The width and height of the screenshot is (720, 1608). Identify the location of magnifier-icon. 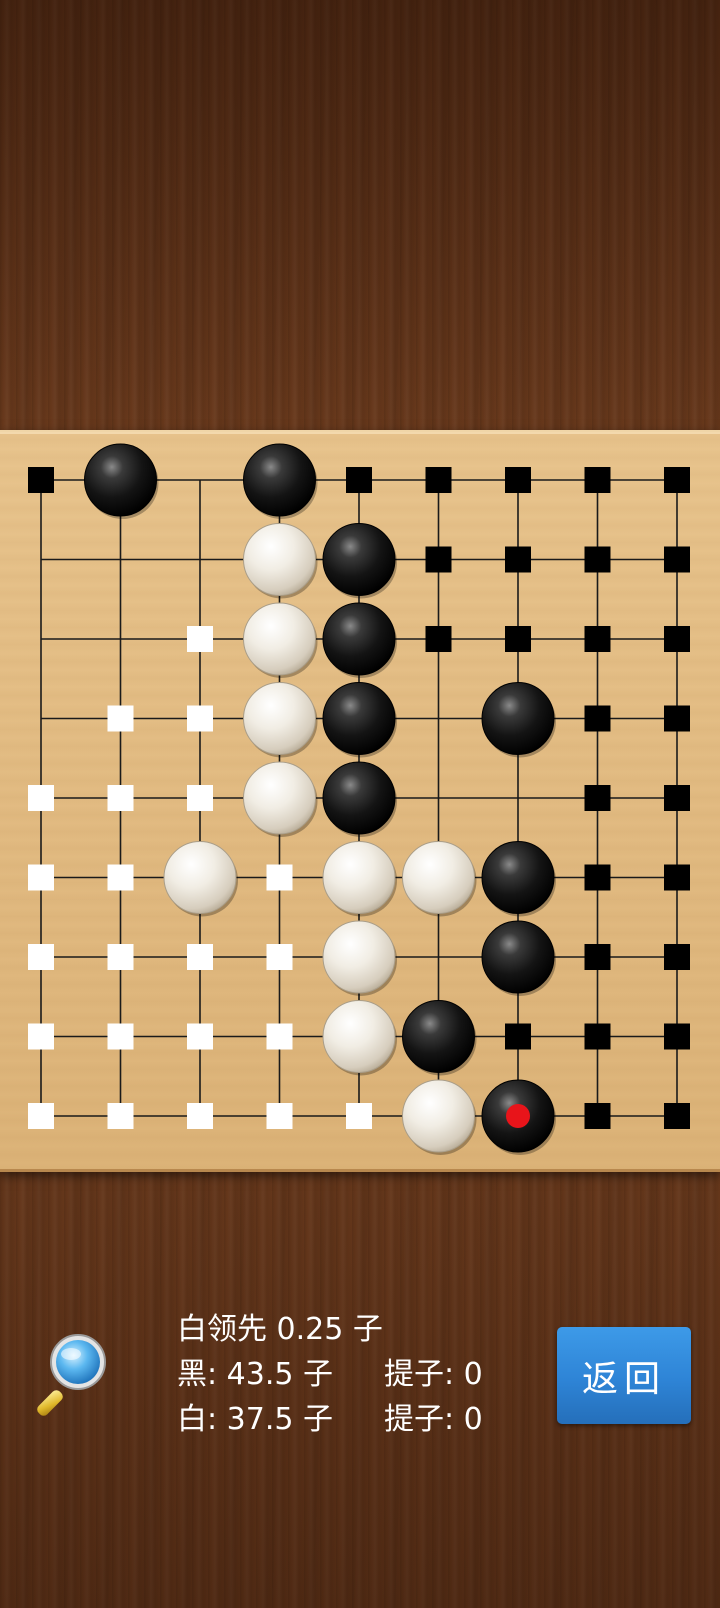
(76, 1375).